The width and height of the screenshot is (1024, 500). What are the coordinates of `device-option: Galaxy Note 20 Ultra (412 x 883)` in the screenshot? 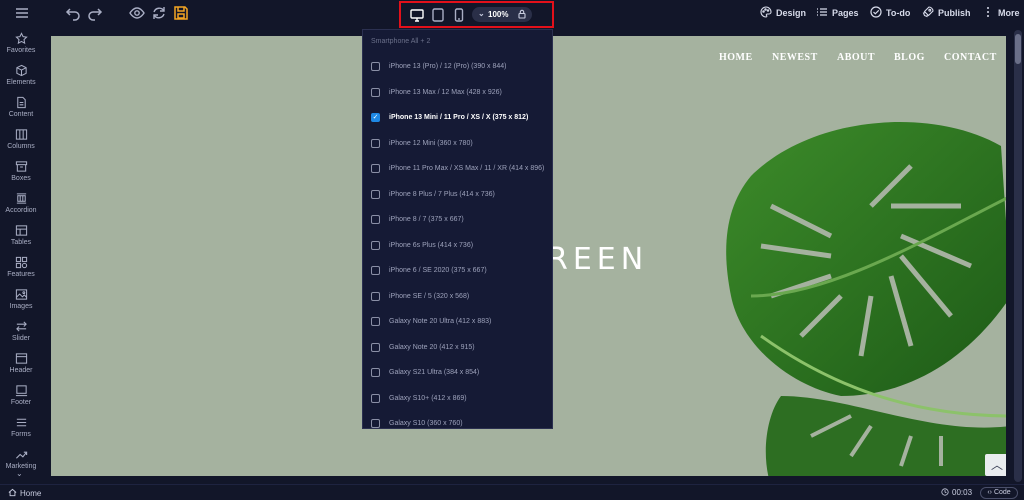 It's located at (457, 322).